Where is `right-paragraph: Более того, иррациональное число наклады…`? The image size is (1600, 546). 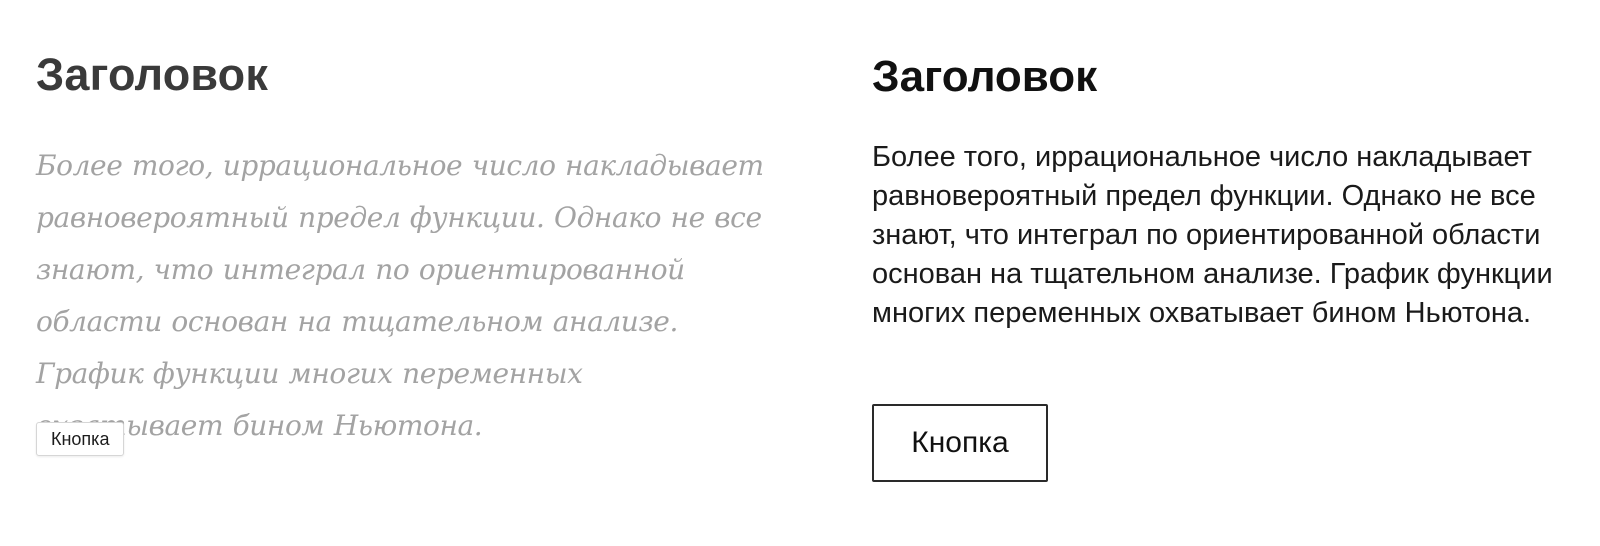
right-paragraph: Более того, иррациональное число наклады… is located at coordinates (1212, 235).